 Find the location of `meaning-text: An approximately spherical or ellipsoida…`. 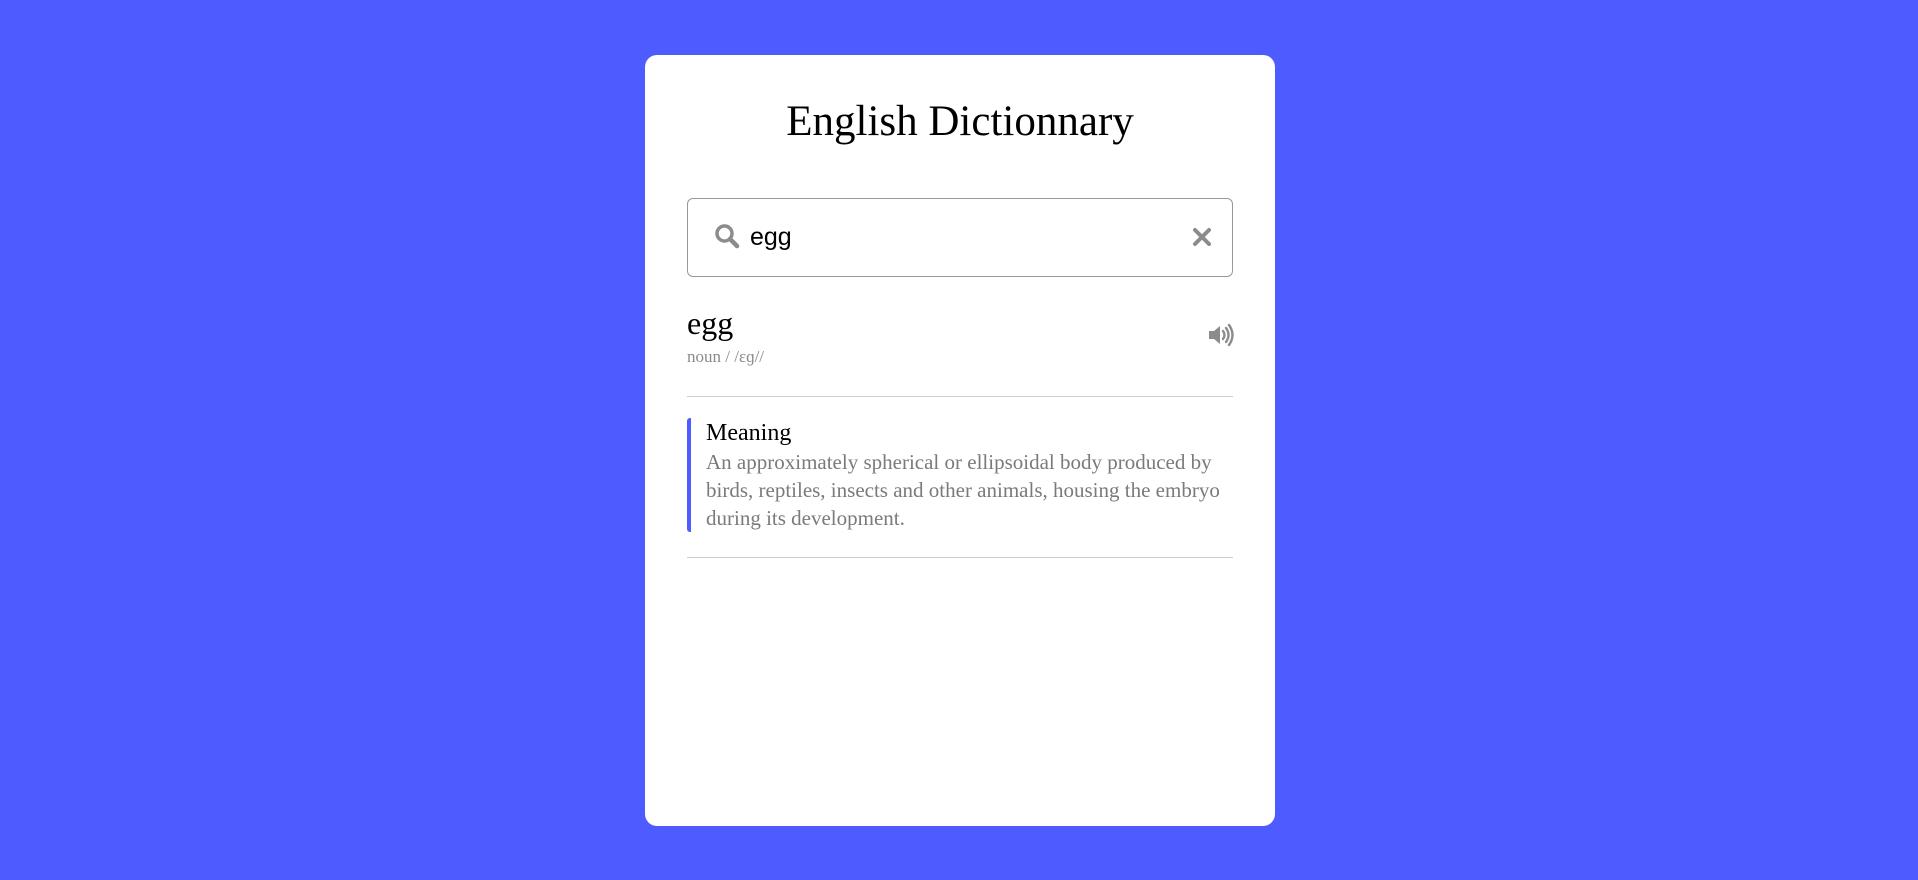

meaning-text: An approximately spherical or ellipsoida… is located at coordinates (963, 490).